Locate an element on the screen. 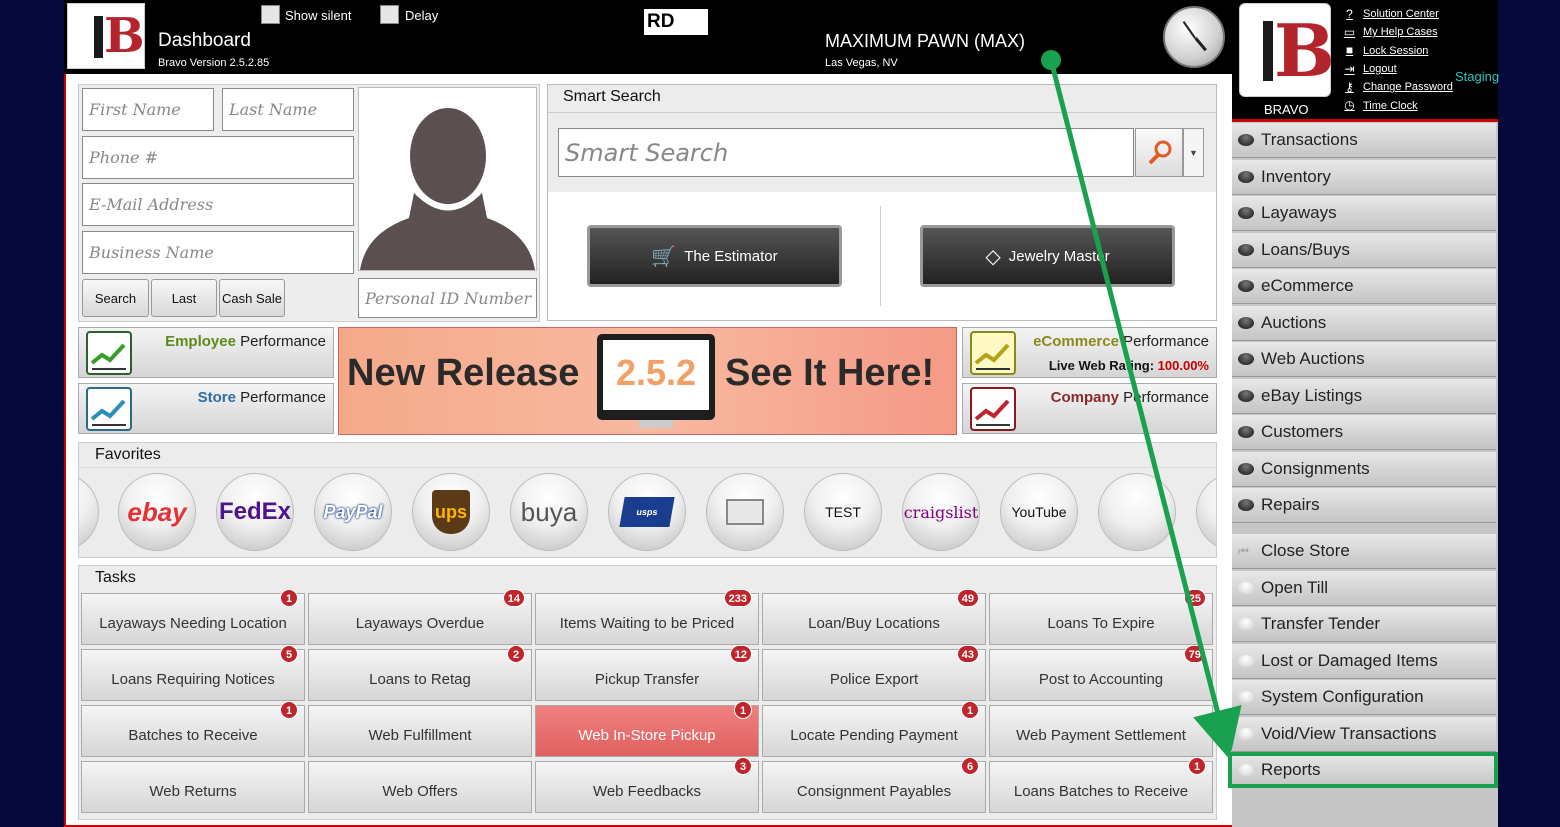 The height and width of the screenshot is (827, 1560). task-items-waiting-to-be-priced: Items Waiting to be Priced 233 is located at coordinates (647, 617).